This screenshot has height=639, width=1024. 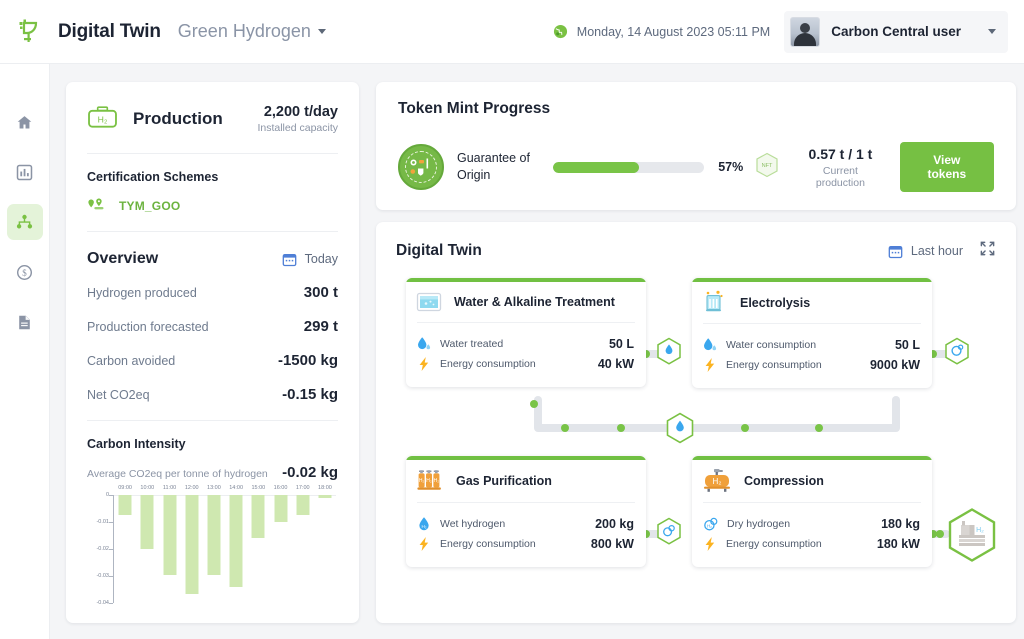 I want to click on node-metric-value: 40 kW, so click(x=615, y=364).